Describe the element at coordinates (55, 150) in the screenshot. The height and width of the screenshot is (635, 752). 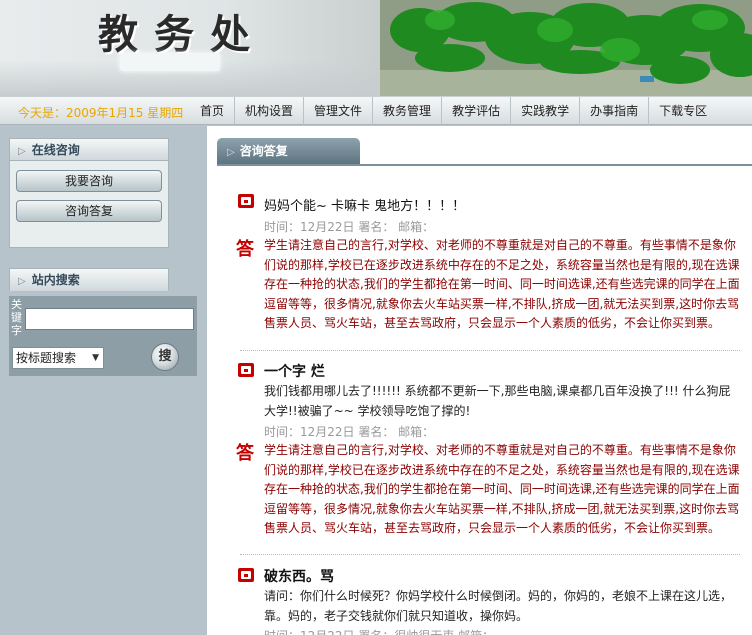
I see `online-consult-title: 在线咨询` at that location.